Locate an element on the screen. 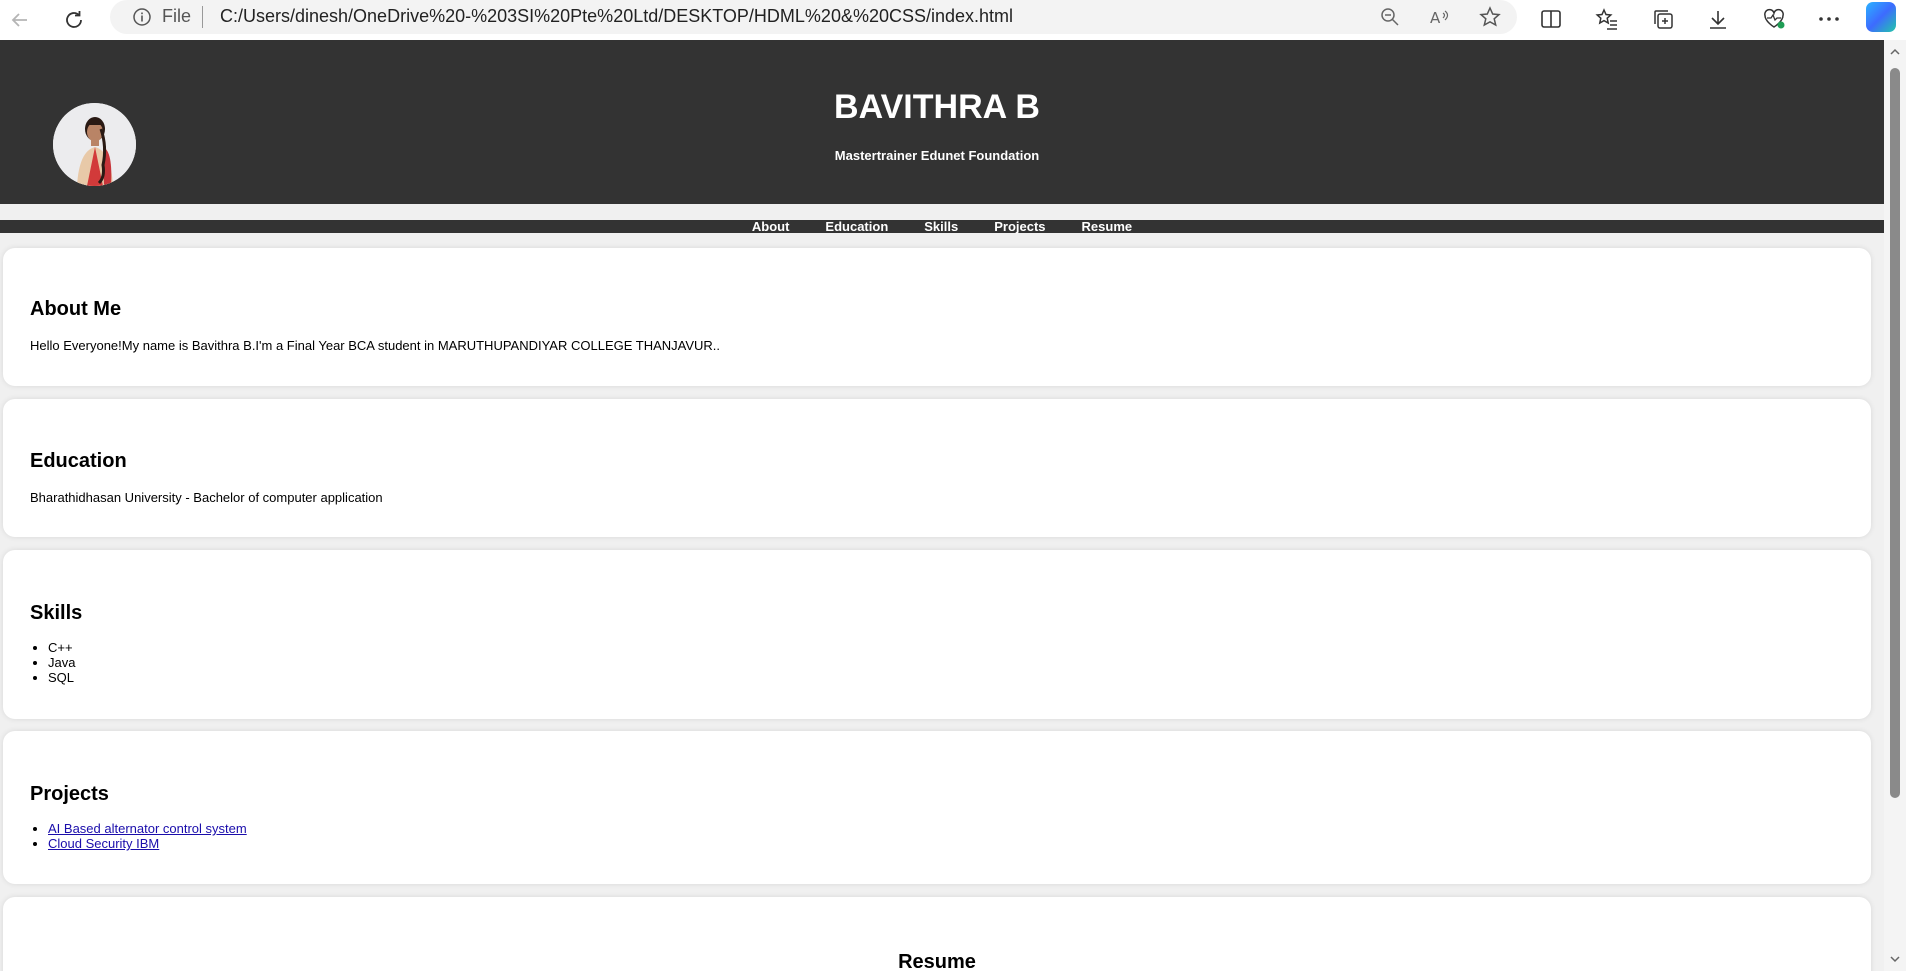  scroll-up-arrow-icon is located at coordinates (1895, 52).